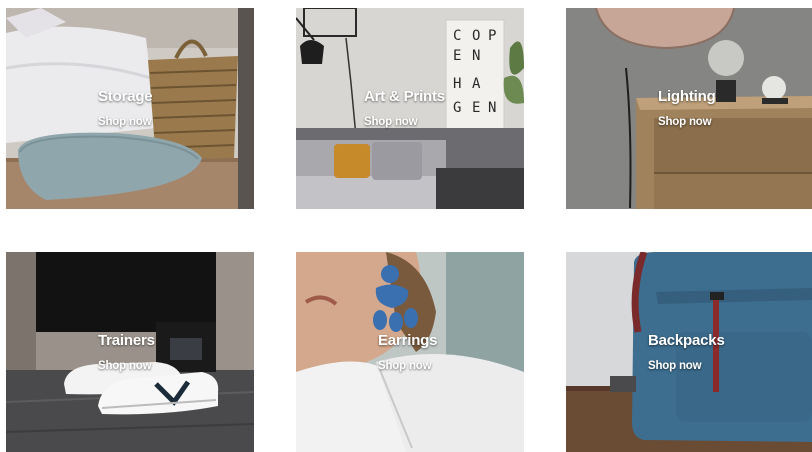 This screenshot has width=812, height=452. What do you see at coordinates (404, 96) in the screenshot?
I see `tile-title: Art & Prints` at bounding box center [404, 96].